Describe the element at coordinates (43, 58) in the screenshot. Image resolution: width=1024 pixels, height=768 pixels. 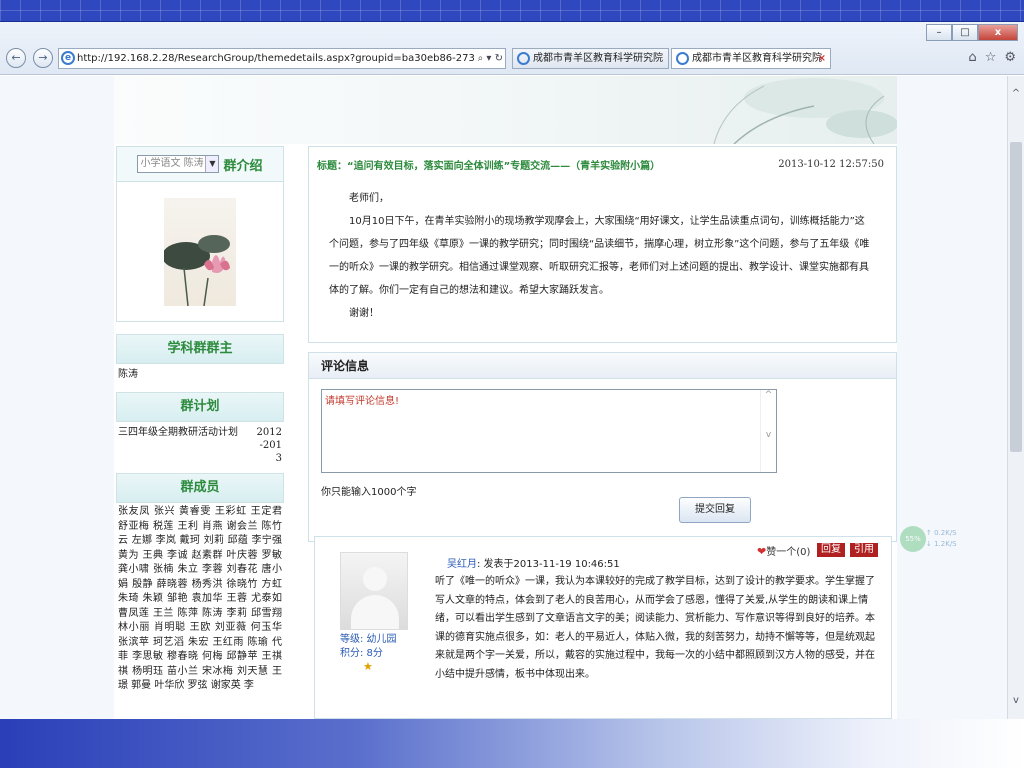
I see `forward-button: →` at that location.